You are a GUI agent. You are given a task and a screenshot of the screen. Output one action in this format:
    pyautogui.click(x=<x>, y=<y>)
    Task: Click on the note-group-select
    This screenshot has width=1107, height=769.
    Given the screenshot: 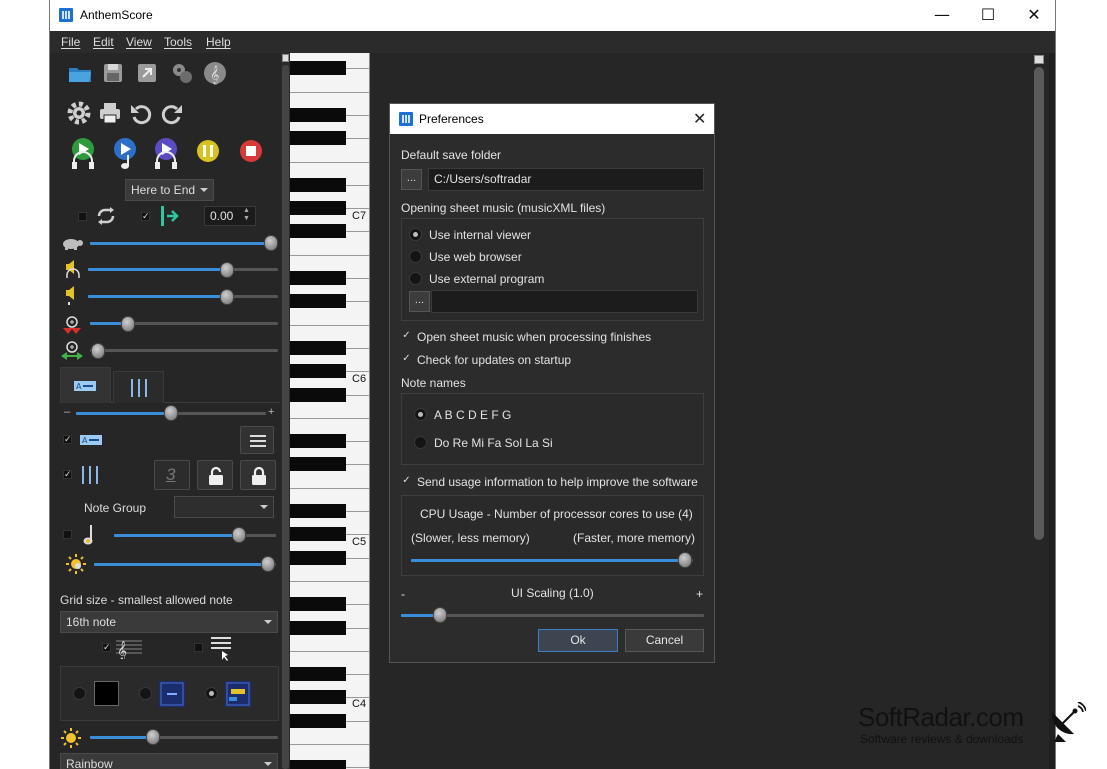 What is the action you would take?
    pyautogui.click(x=224, y=507)
    